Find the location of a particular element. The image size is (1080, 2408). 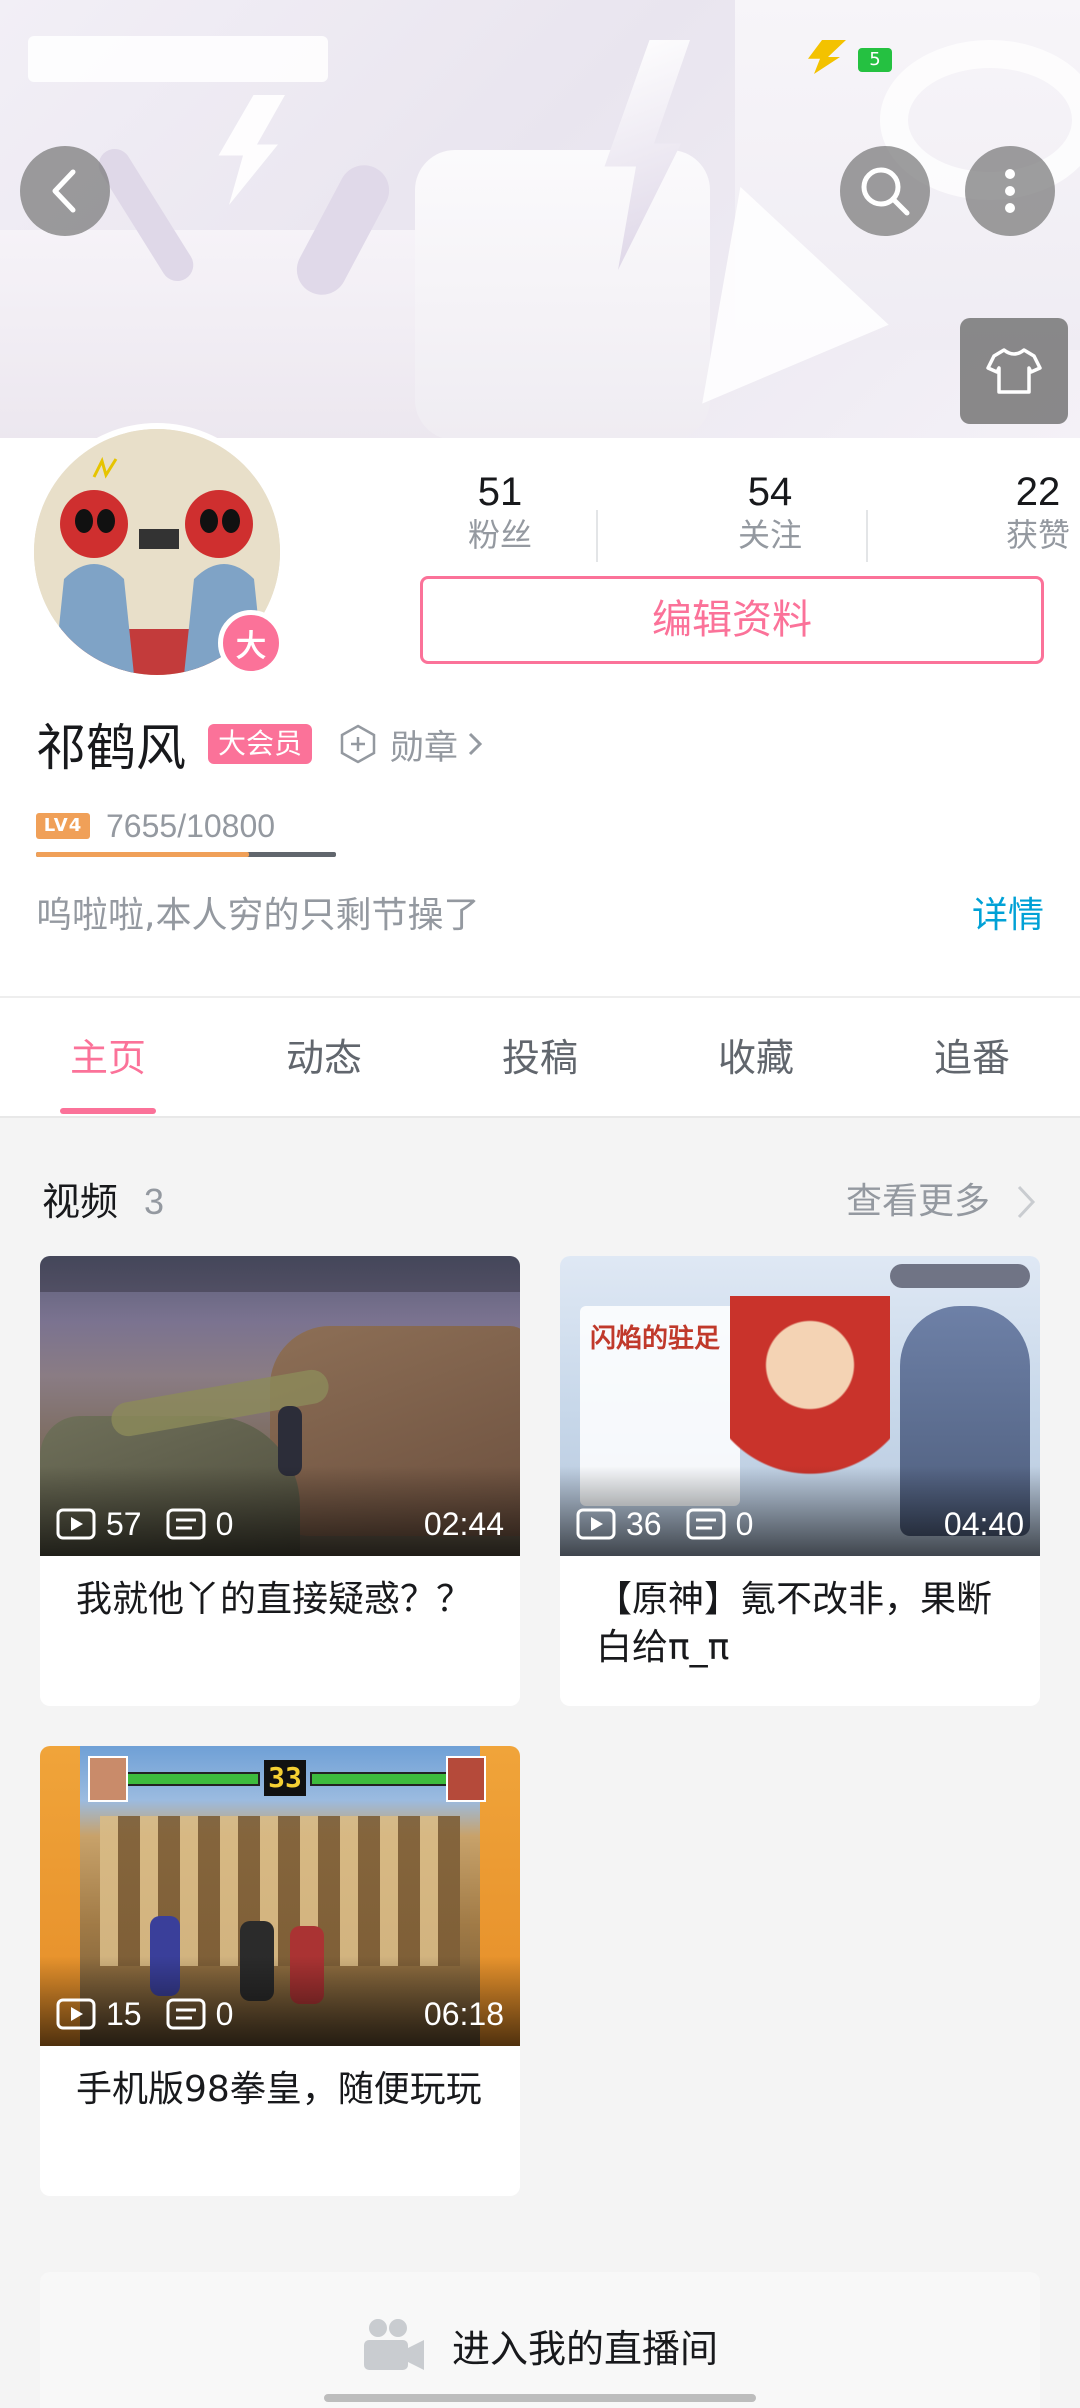

following-label: 关注 is located at coordinates (769, 535).